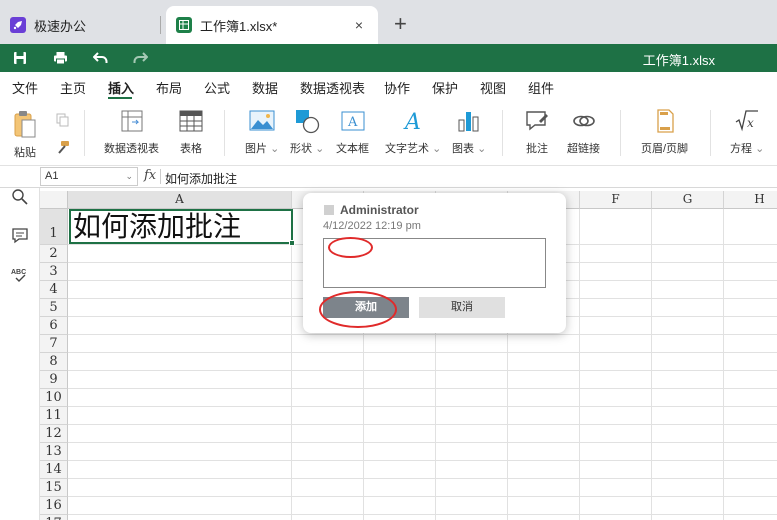 The image size is (777, 520). I want to click on left-sidebar: ABC, so click(20, 354).